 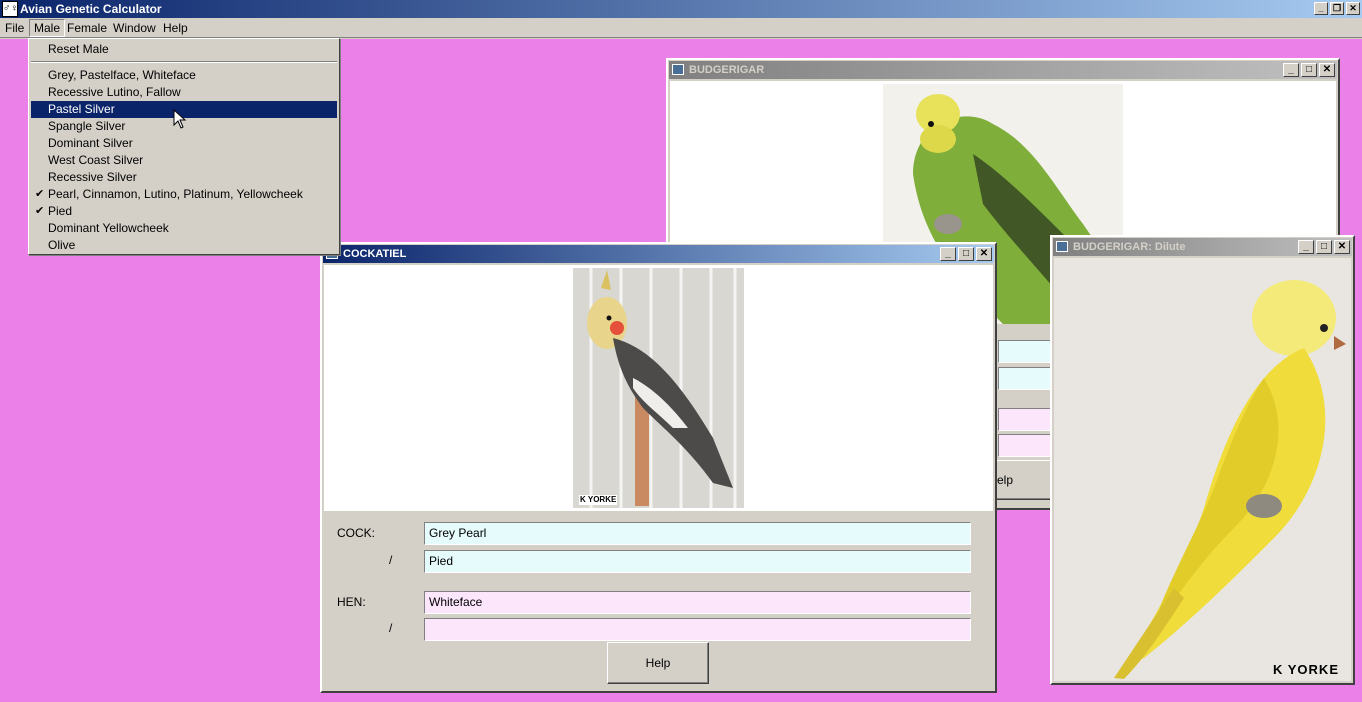 I want to click on app-icon: ♂♀, so click(x=10, y=9).